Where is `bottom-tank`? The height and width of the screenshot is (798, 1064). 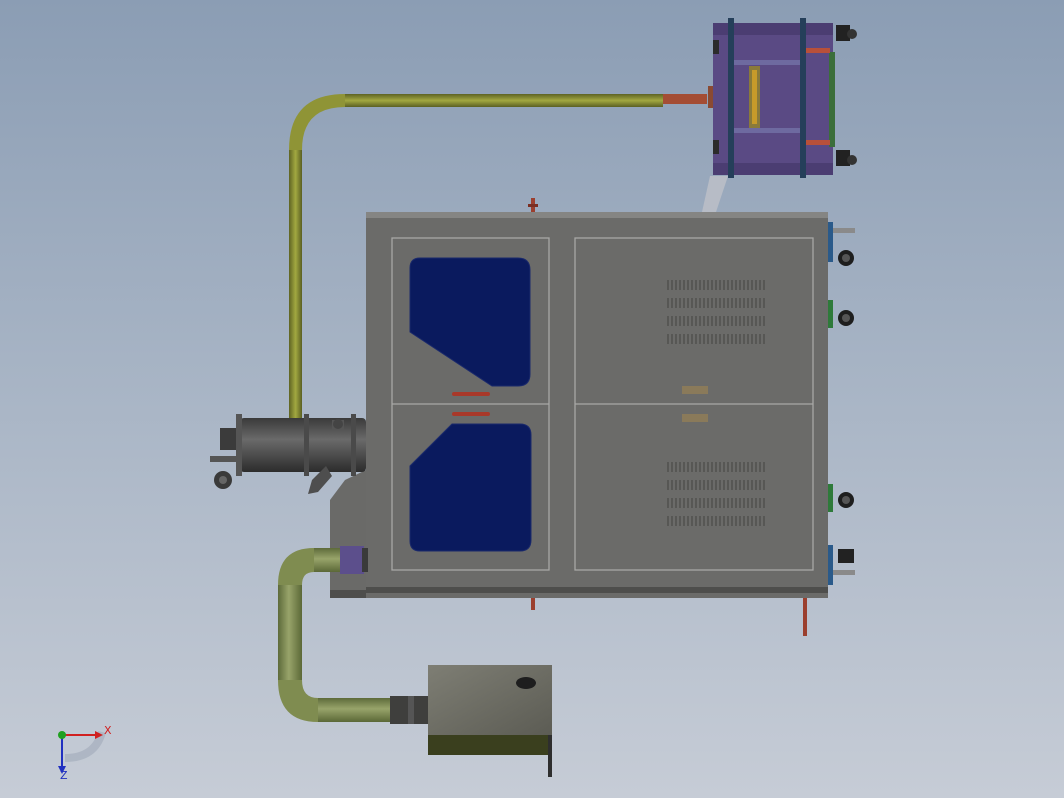 bottom-tank is located at coordinates (490, 721).